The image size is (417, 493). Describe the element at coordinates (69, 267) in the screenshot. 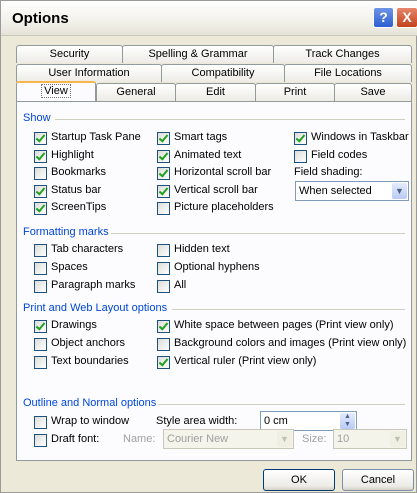

I see `spaces-label: Spaces` at that location.